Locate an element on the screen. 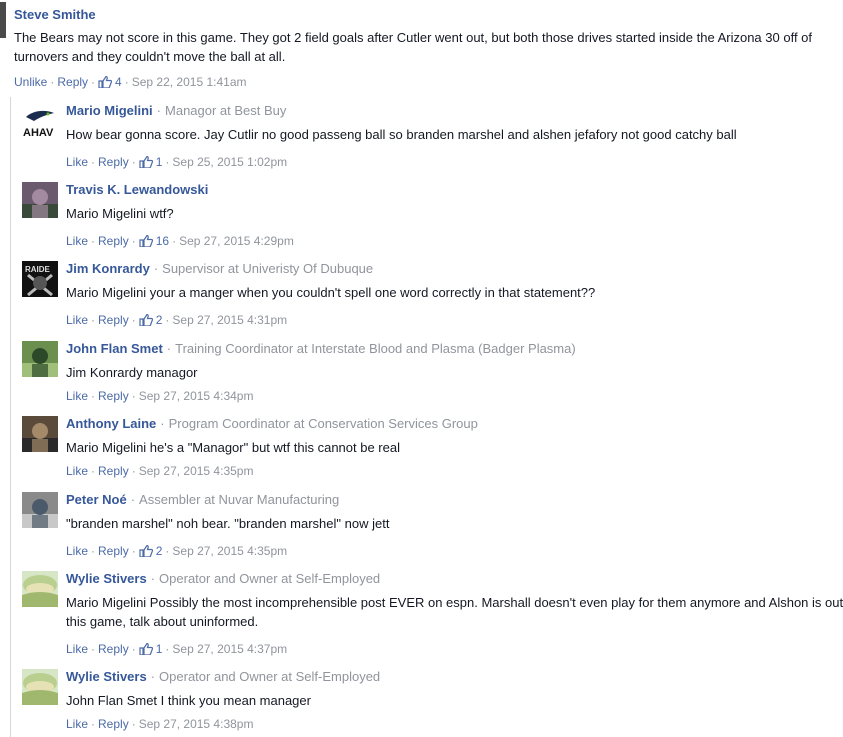 Image resolution: width=843 pixels, height=737 pixels. root-avatar is located at coordinates (3, 20).